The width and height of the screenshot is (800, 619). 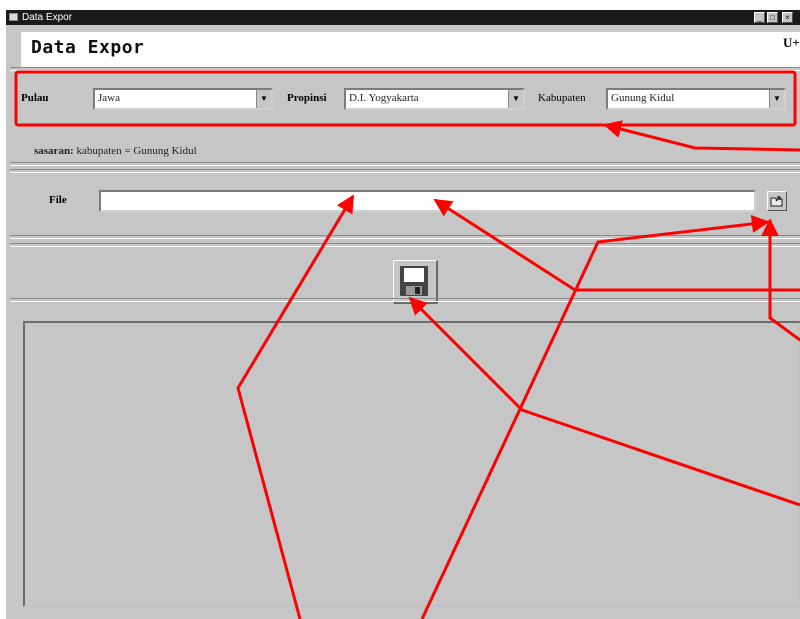 I want to click on exit-button: U+, so click(x=791, y=46).